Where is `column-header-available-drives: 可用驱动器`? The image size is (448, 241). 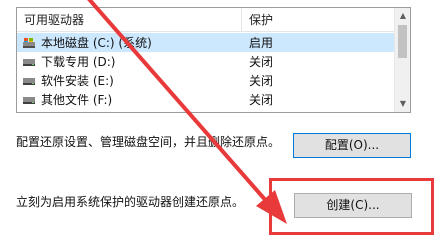
column-header-available-drives: 可用驱动器 is located at coordinates (129, 20).